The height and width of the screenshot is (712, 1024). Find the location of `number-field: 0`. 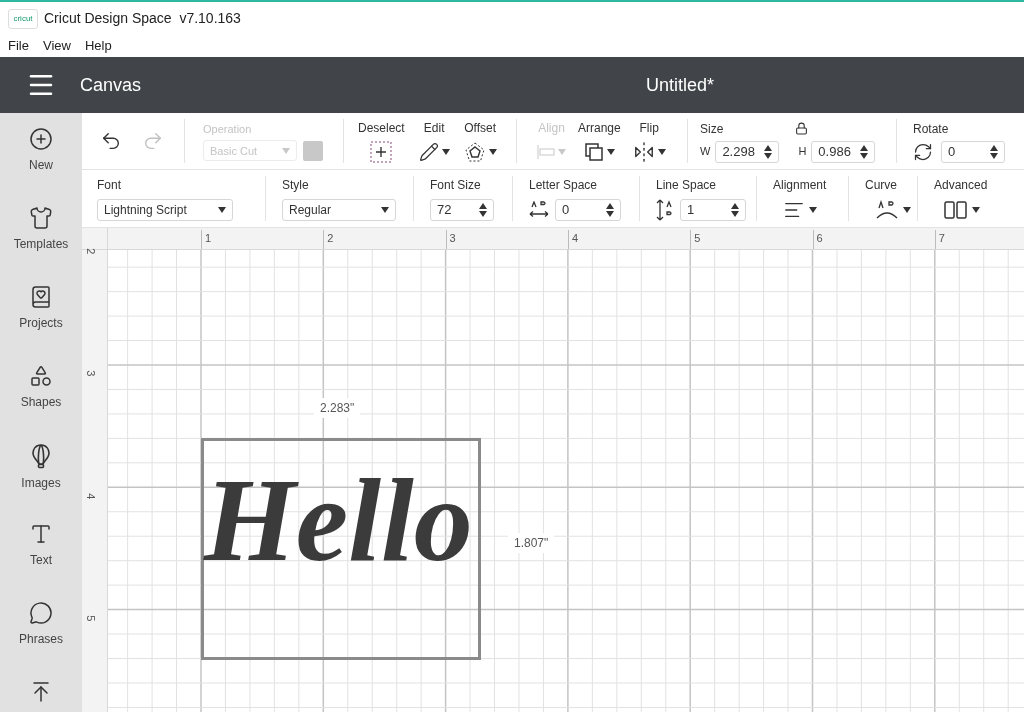

number-field: 0 is located at coordinates (588, 210).